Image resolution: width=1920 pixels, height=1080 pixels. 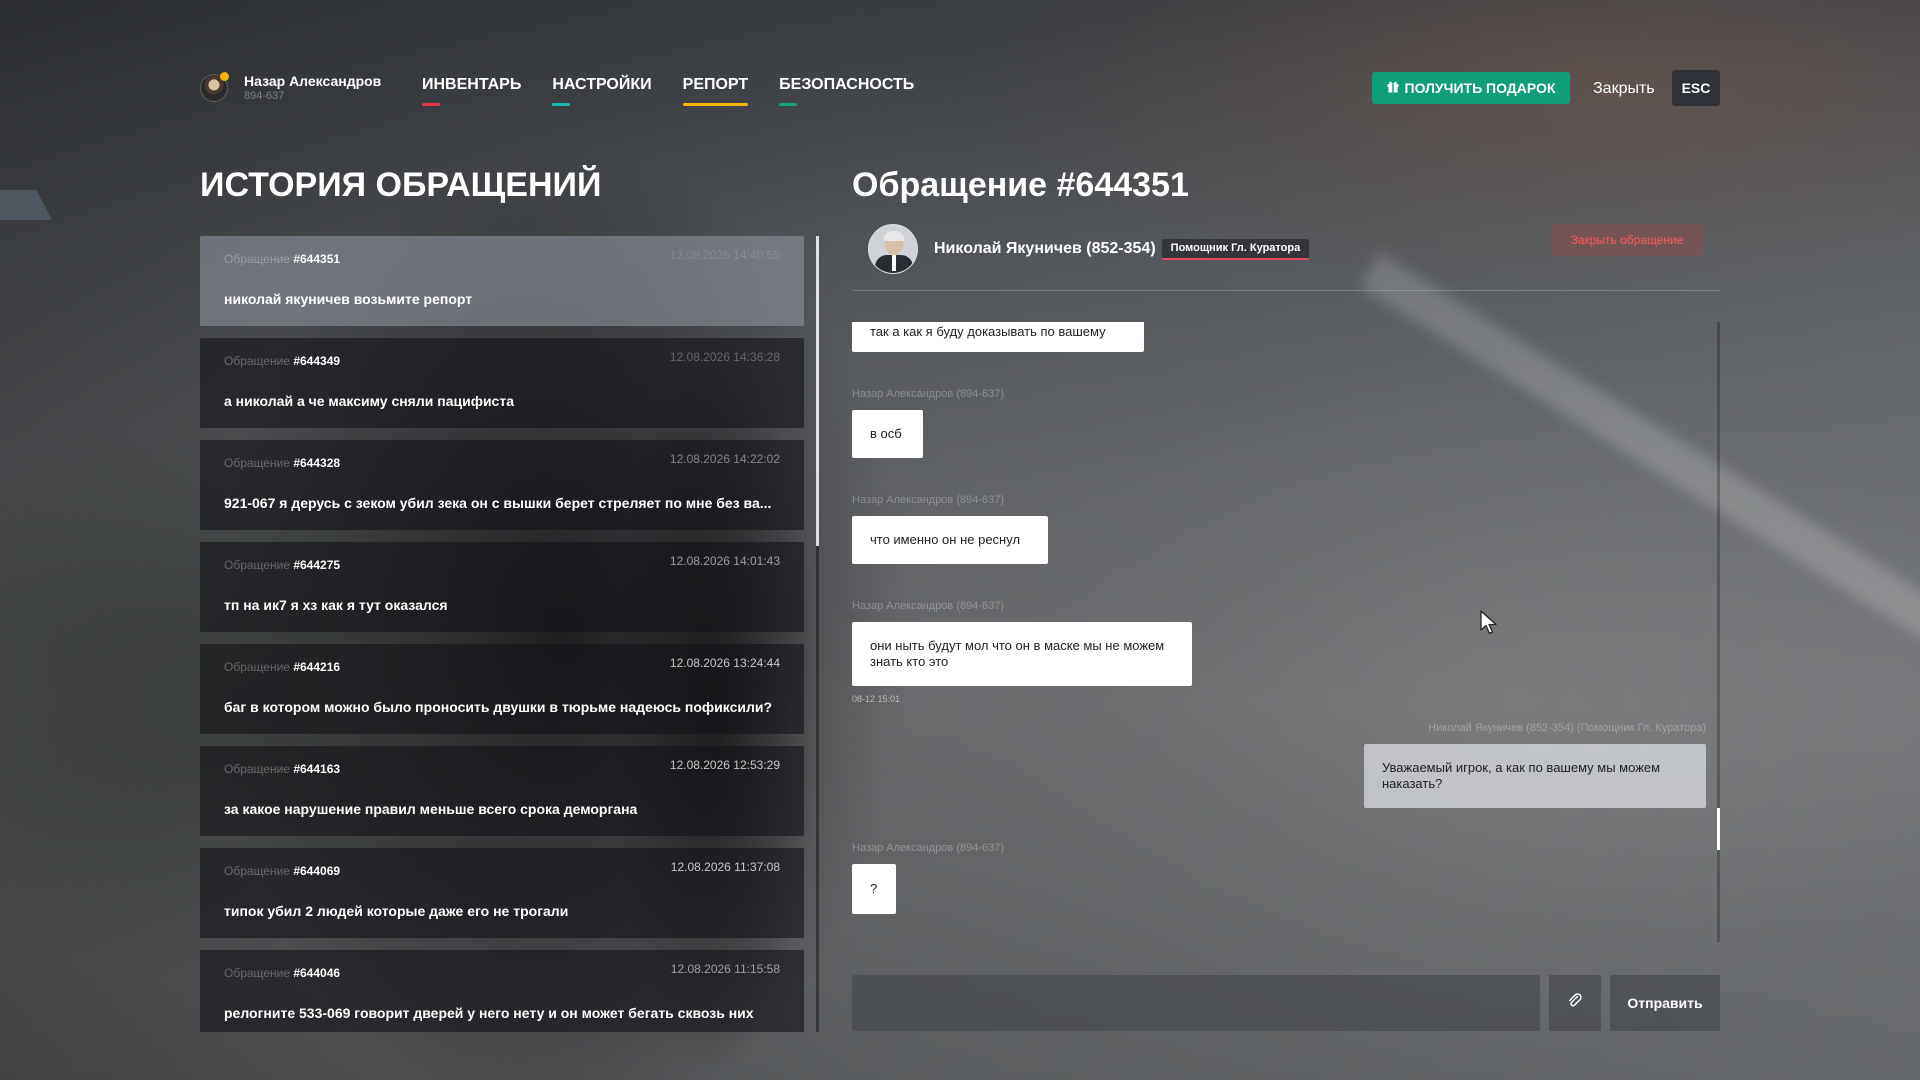 What do you see at coordinates (602, 84) in the screenshot?
I see `tab-label: НАСТРОЙКИ` at bounding box center [602, 84].